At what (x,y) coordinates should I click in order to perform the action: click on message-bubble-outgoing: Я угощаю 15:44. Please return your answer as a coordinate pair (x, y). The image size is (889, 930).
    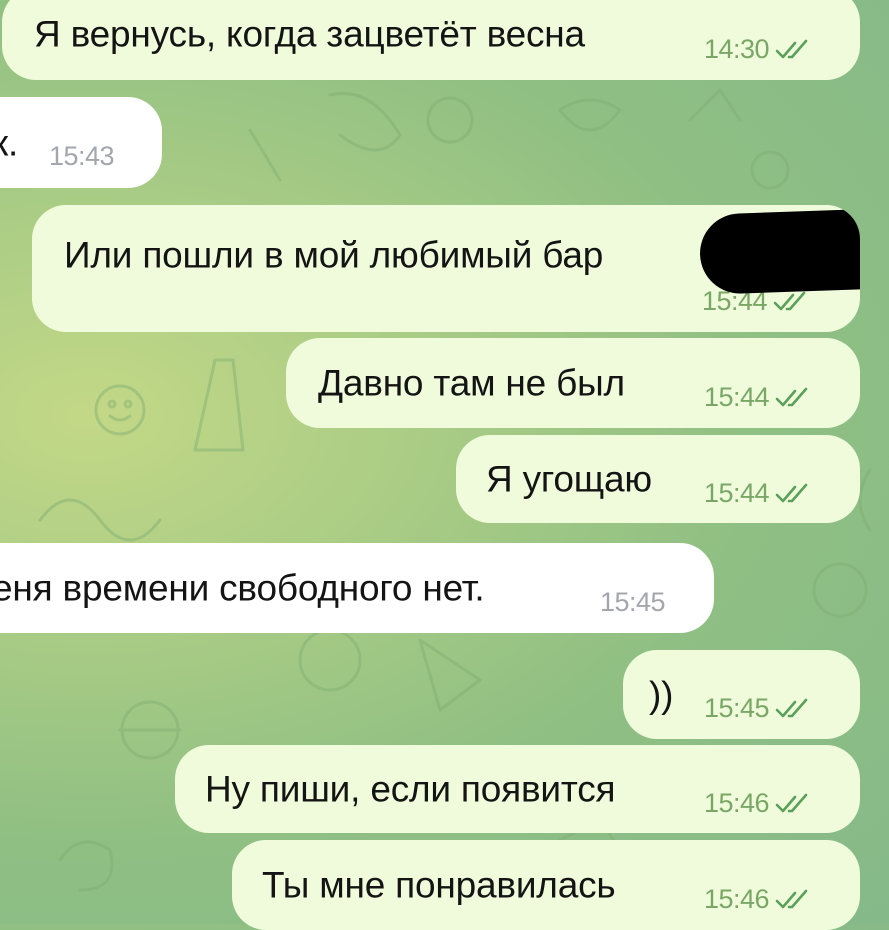
    Looking at the image, I should click on (658, 479).